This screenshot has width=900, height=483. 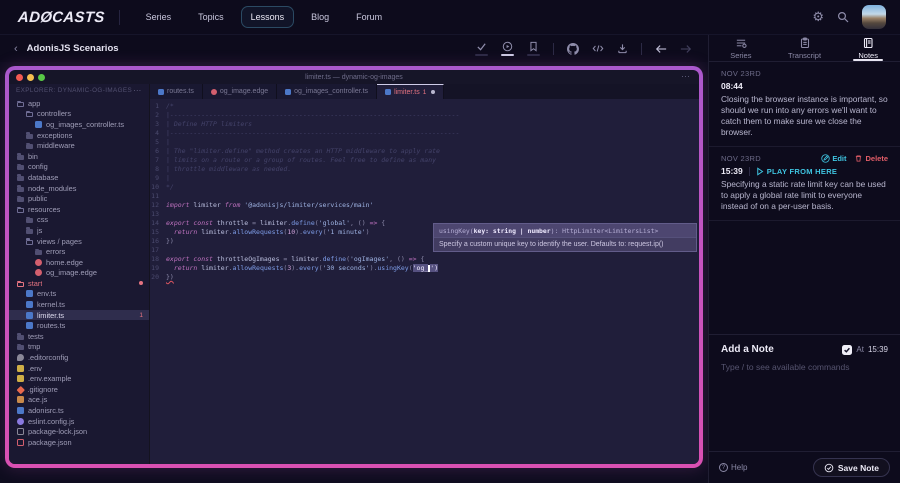 I want to click on panel-bottom-bar: ? Help Save Note, so click(x=804, y=467).